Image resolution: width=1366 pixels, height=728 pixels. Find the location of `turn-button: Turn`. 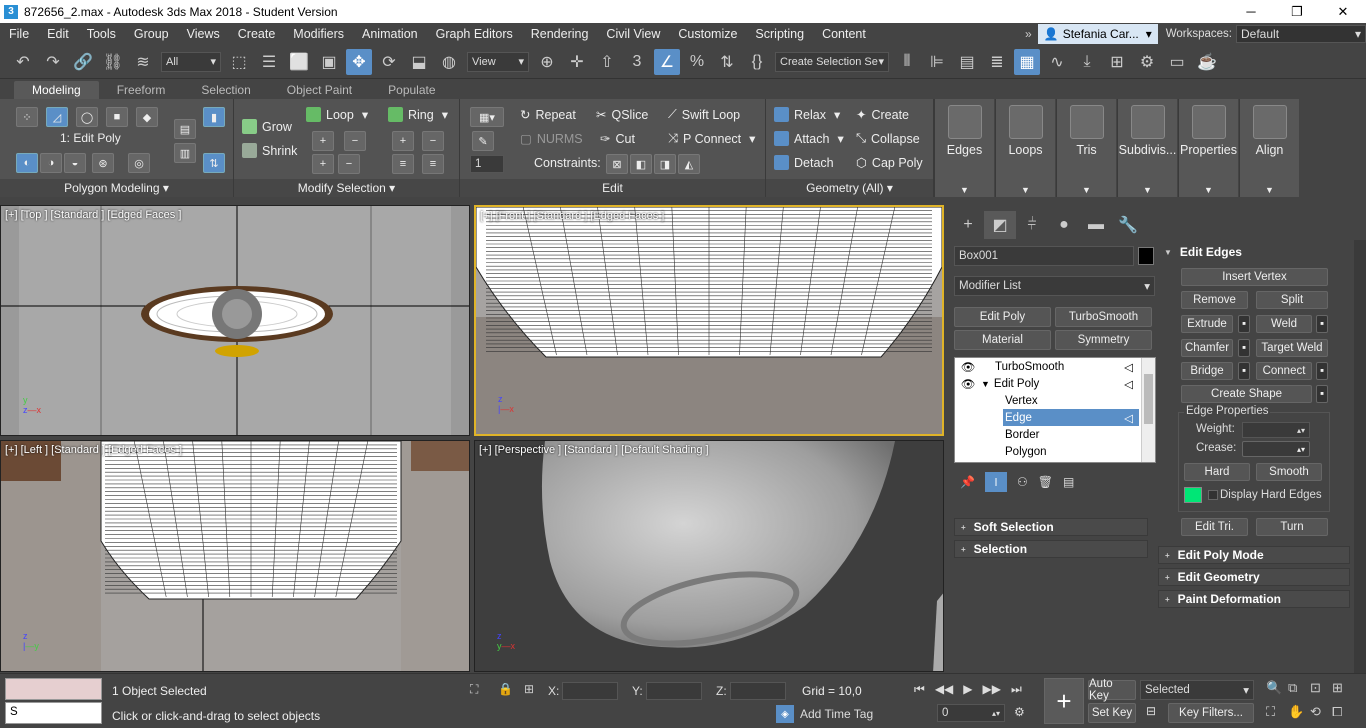

turn-button: Turn is located at coordinates (1292, 527).